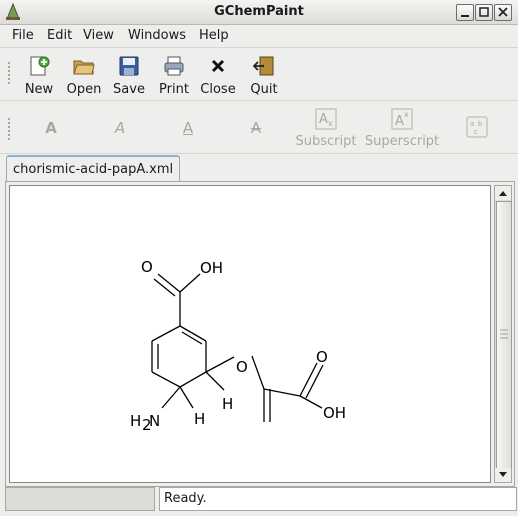 The width and height of the screenshot is (518, 516). Describe the element at coordinates (129, 77) in the screenshot. I see `save-button: Save` at that location.